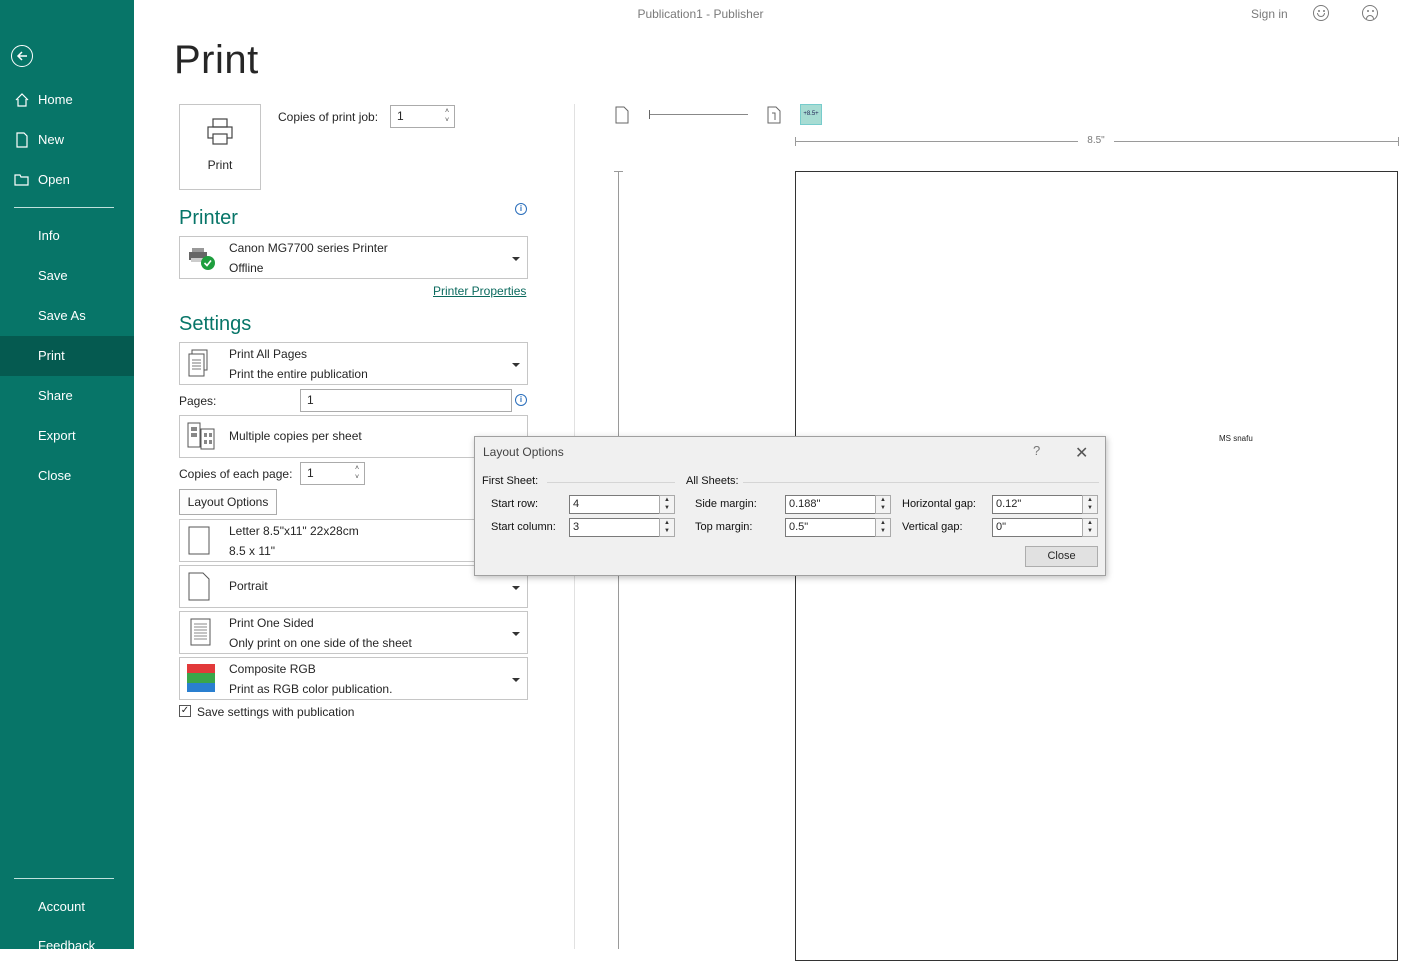 The image size is (1401, 966). I want to click on zoom-slider, so click(698, 114).